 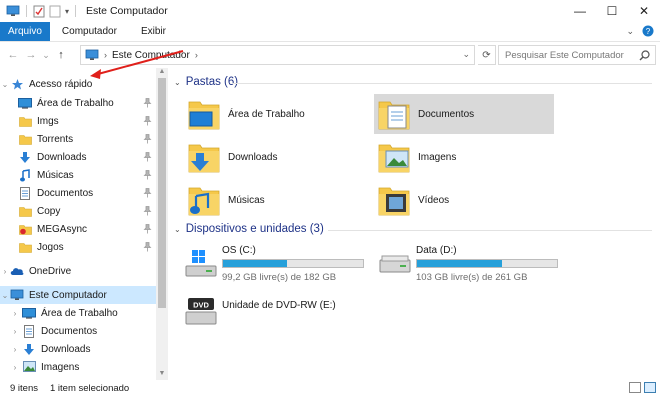 I want to click on sidebar-item-downloads: Downloads, so click(x=78, y=157).